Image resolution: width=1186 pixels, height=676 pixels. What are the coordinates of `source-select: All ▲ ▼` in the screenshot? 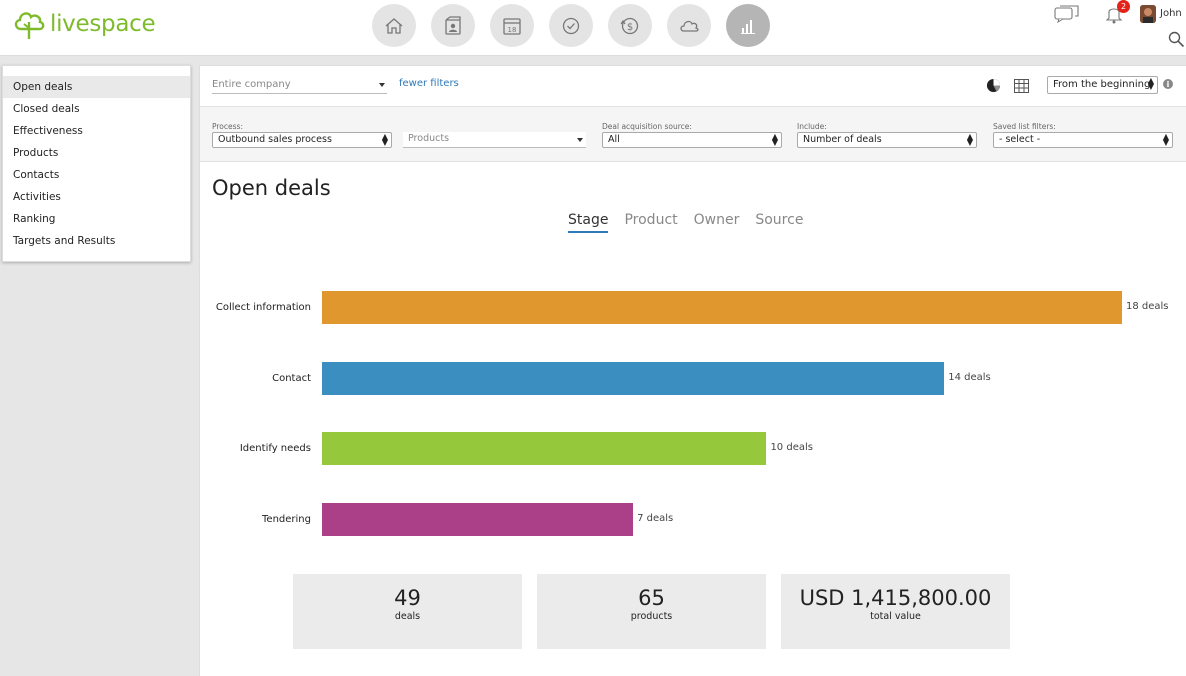 It's located at (692, 140).